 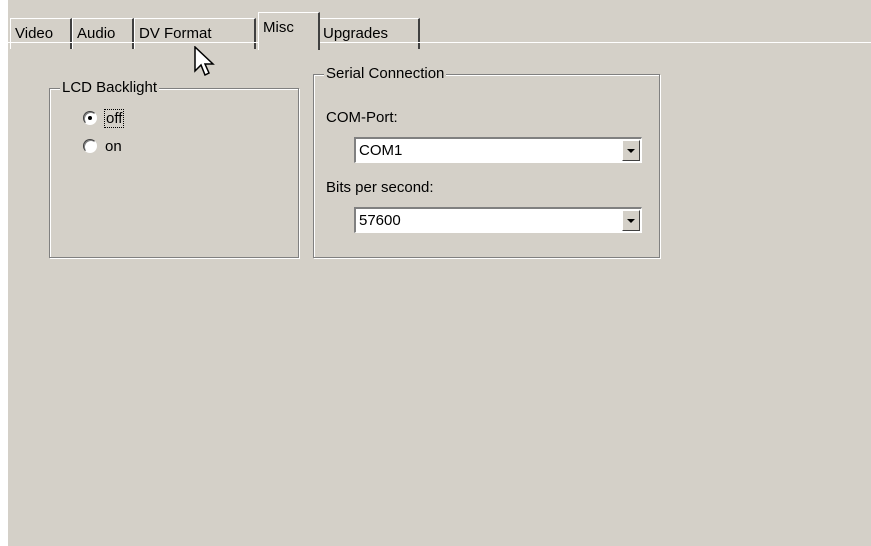 I want to click on com-port-value: COM1, so click(x=381, y=150).